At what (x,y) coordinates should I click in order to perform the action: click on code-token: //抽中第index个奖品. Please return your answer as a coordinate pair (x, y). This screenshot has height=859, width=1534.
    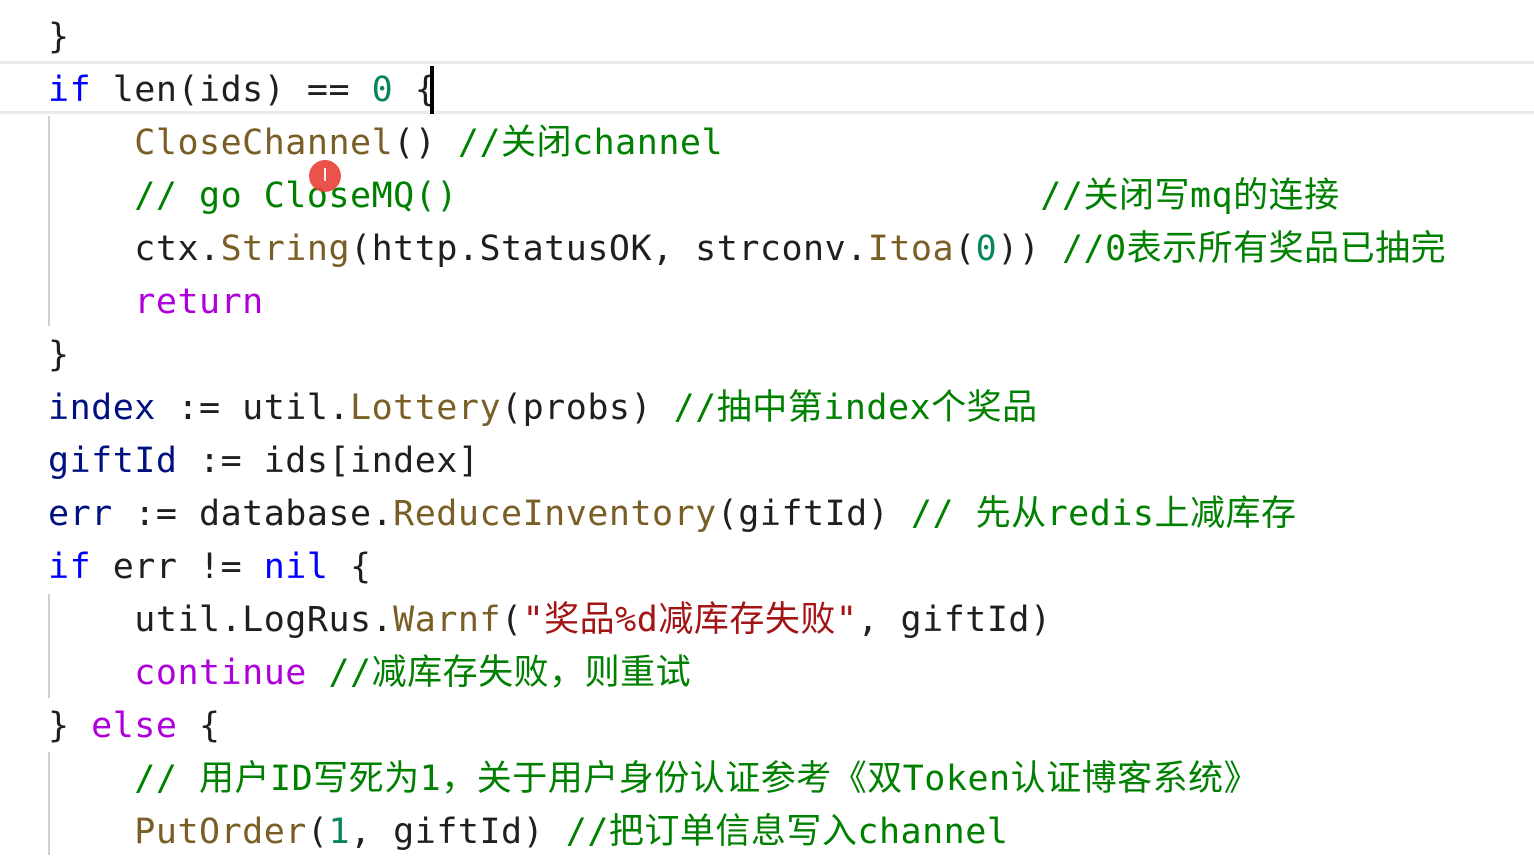
    Looking at the image, I should click on (855, 408).